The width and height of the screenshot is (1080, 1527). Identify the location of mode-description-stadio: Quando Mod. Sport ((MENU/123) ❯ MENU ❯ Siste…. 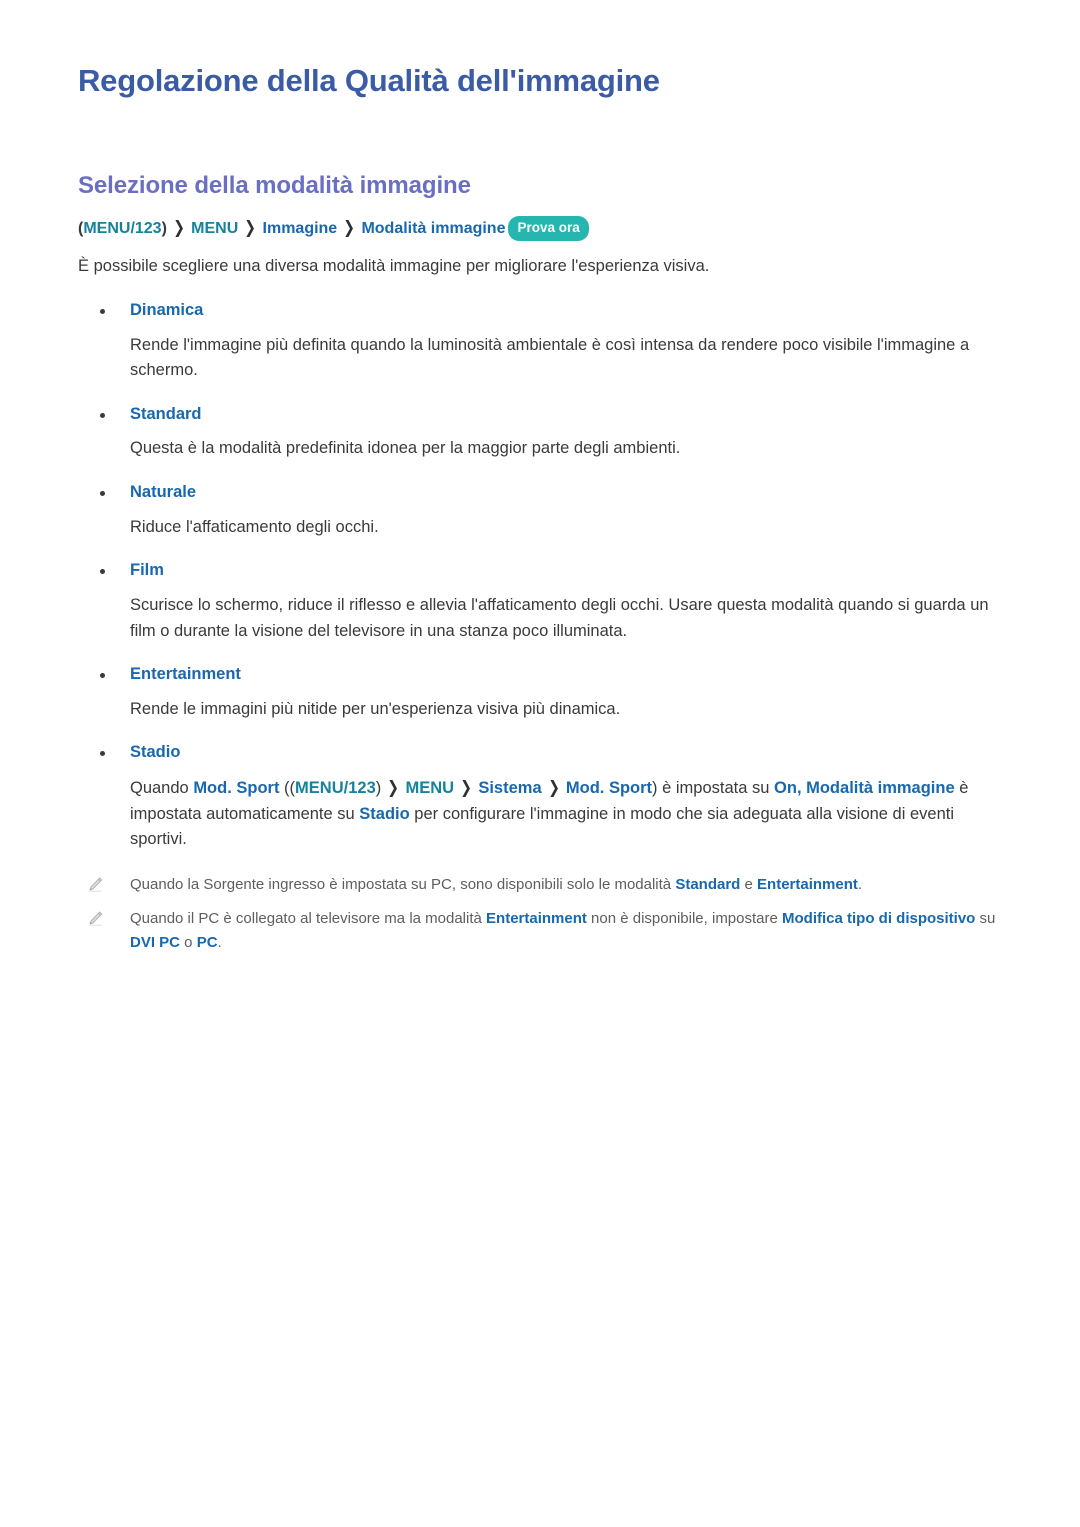
(543, 814).